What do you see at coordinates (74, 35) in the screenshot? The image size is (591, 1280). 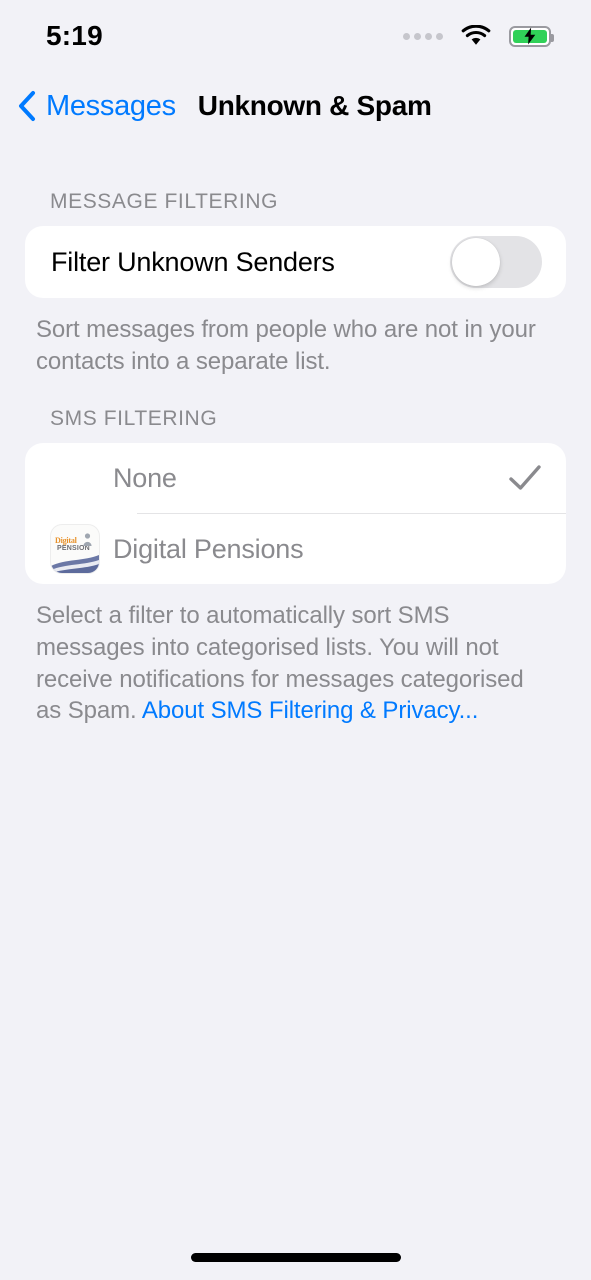 I see `status-bar-time: 5:19` at bounding box center [74, 35].